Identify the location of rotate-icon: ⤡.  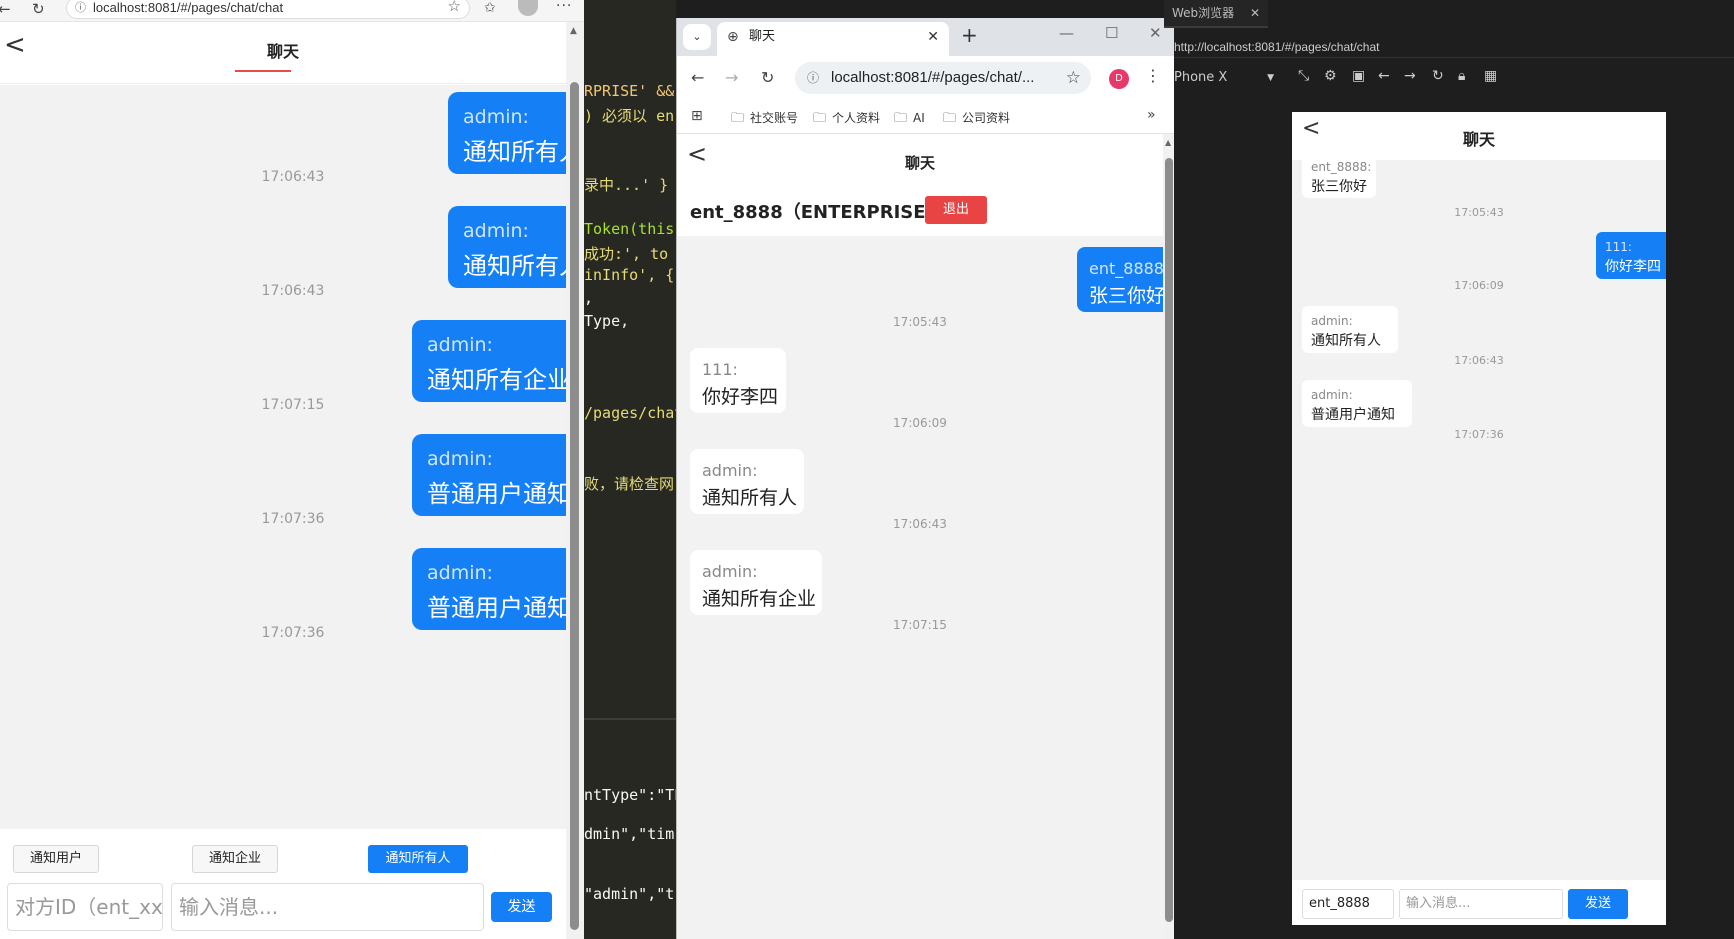
(1303, 76).